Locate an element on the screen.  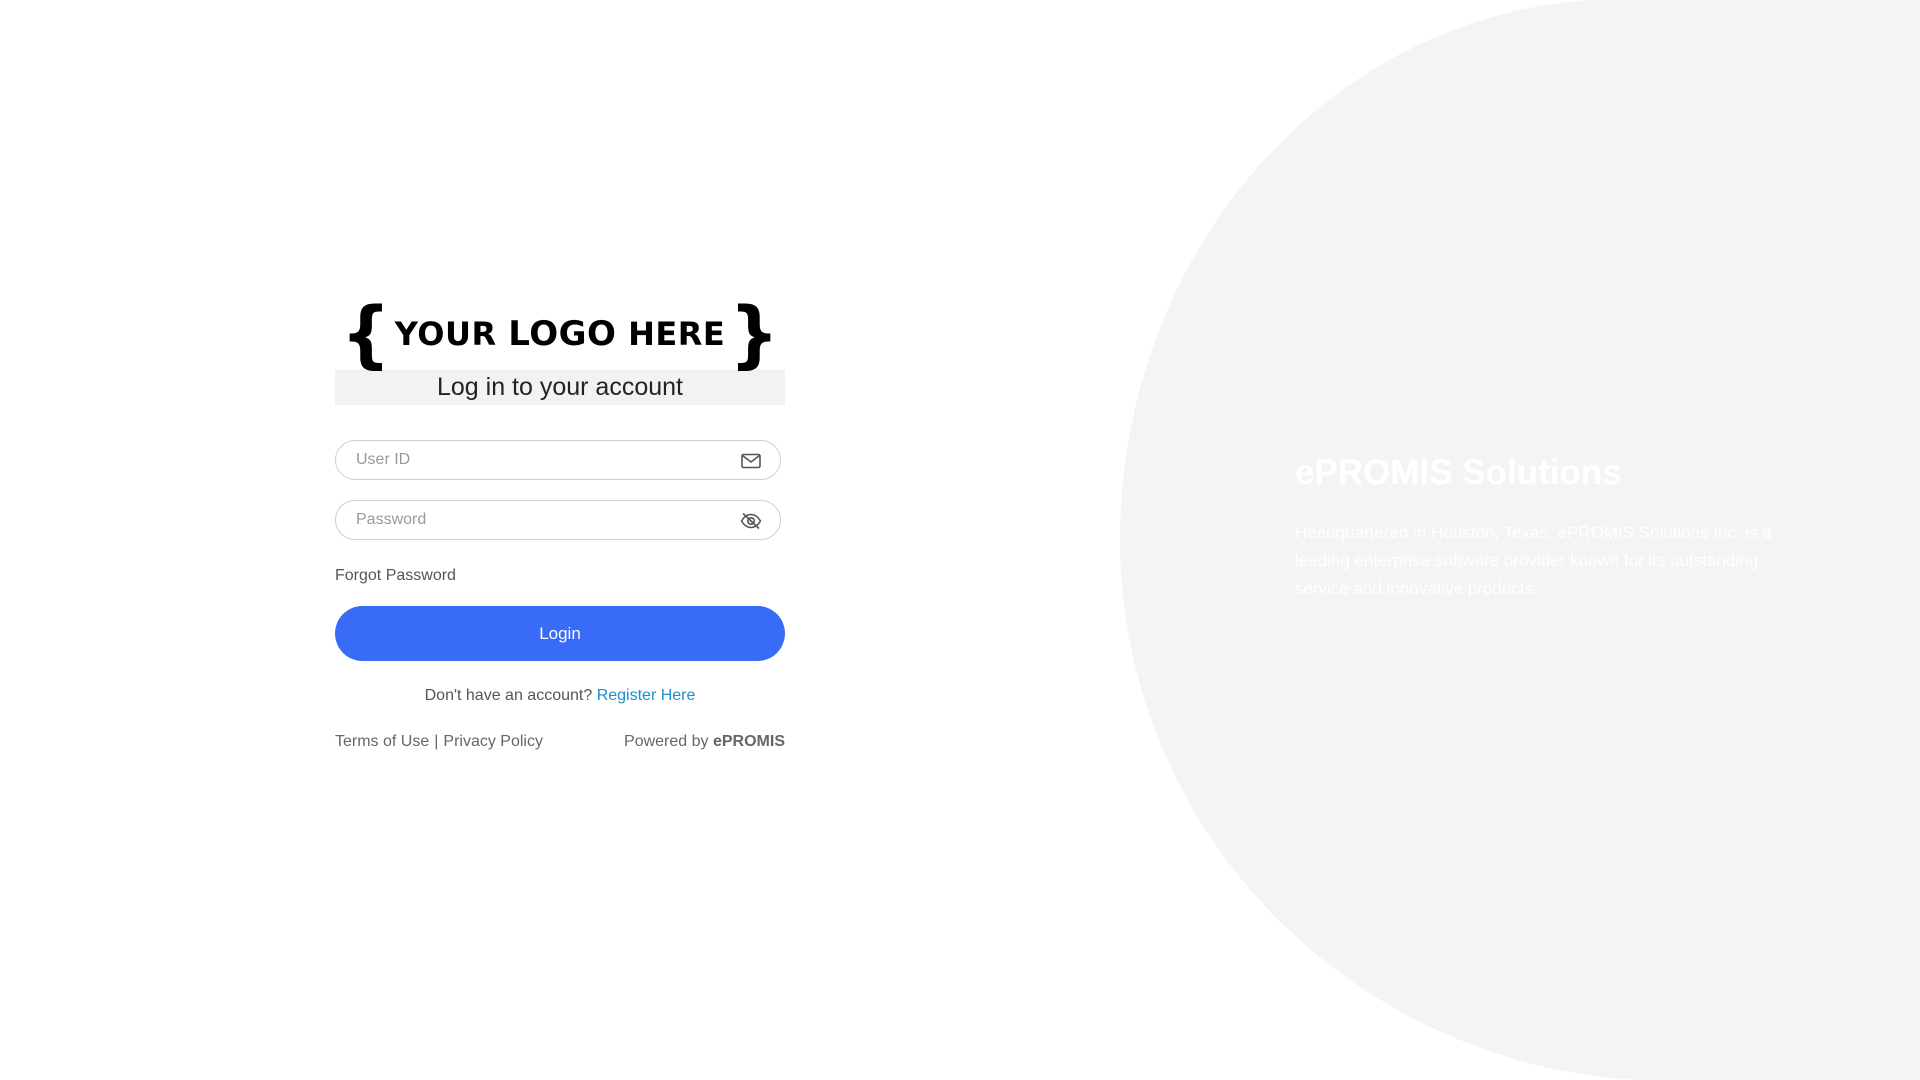
company-logo: { YOUR LOGO HERE } is located at coordinates (560, 334).